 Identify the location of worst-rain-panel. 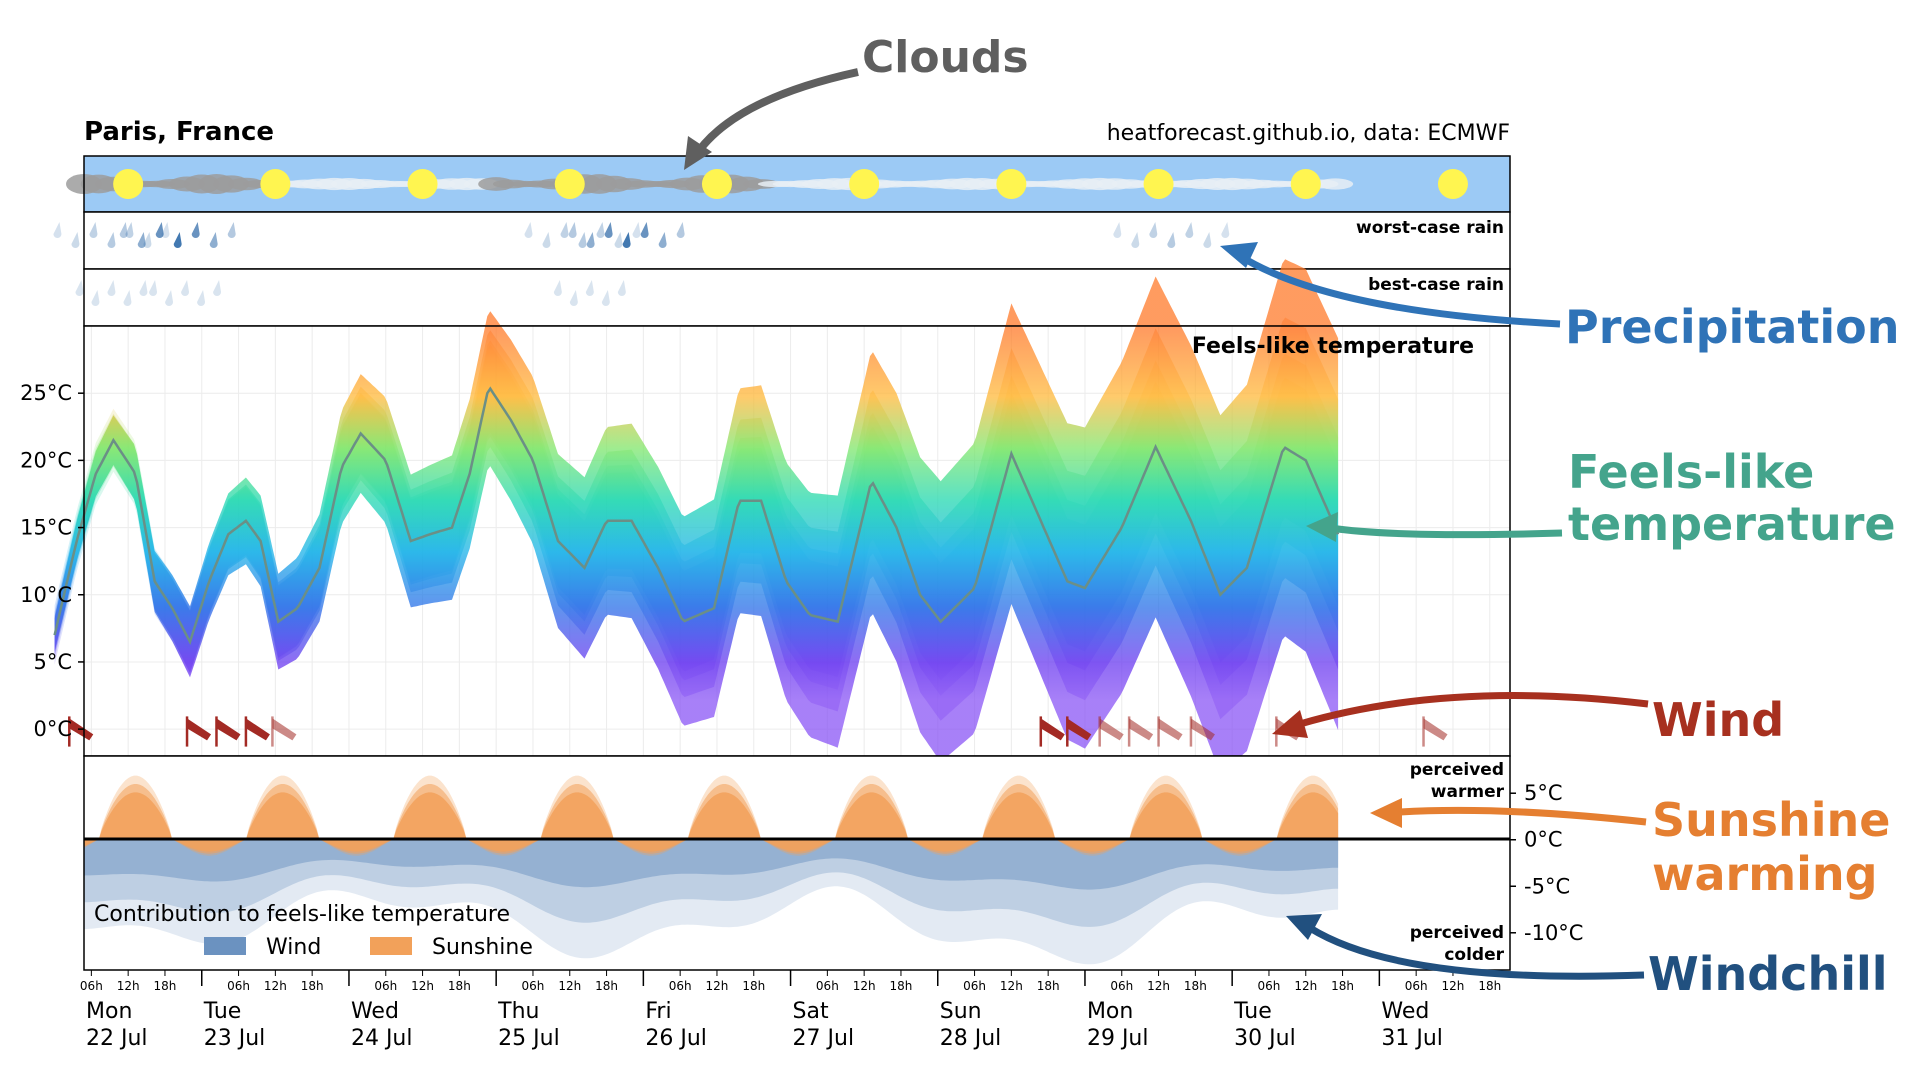
(797, 240).